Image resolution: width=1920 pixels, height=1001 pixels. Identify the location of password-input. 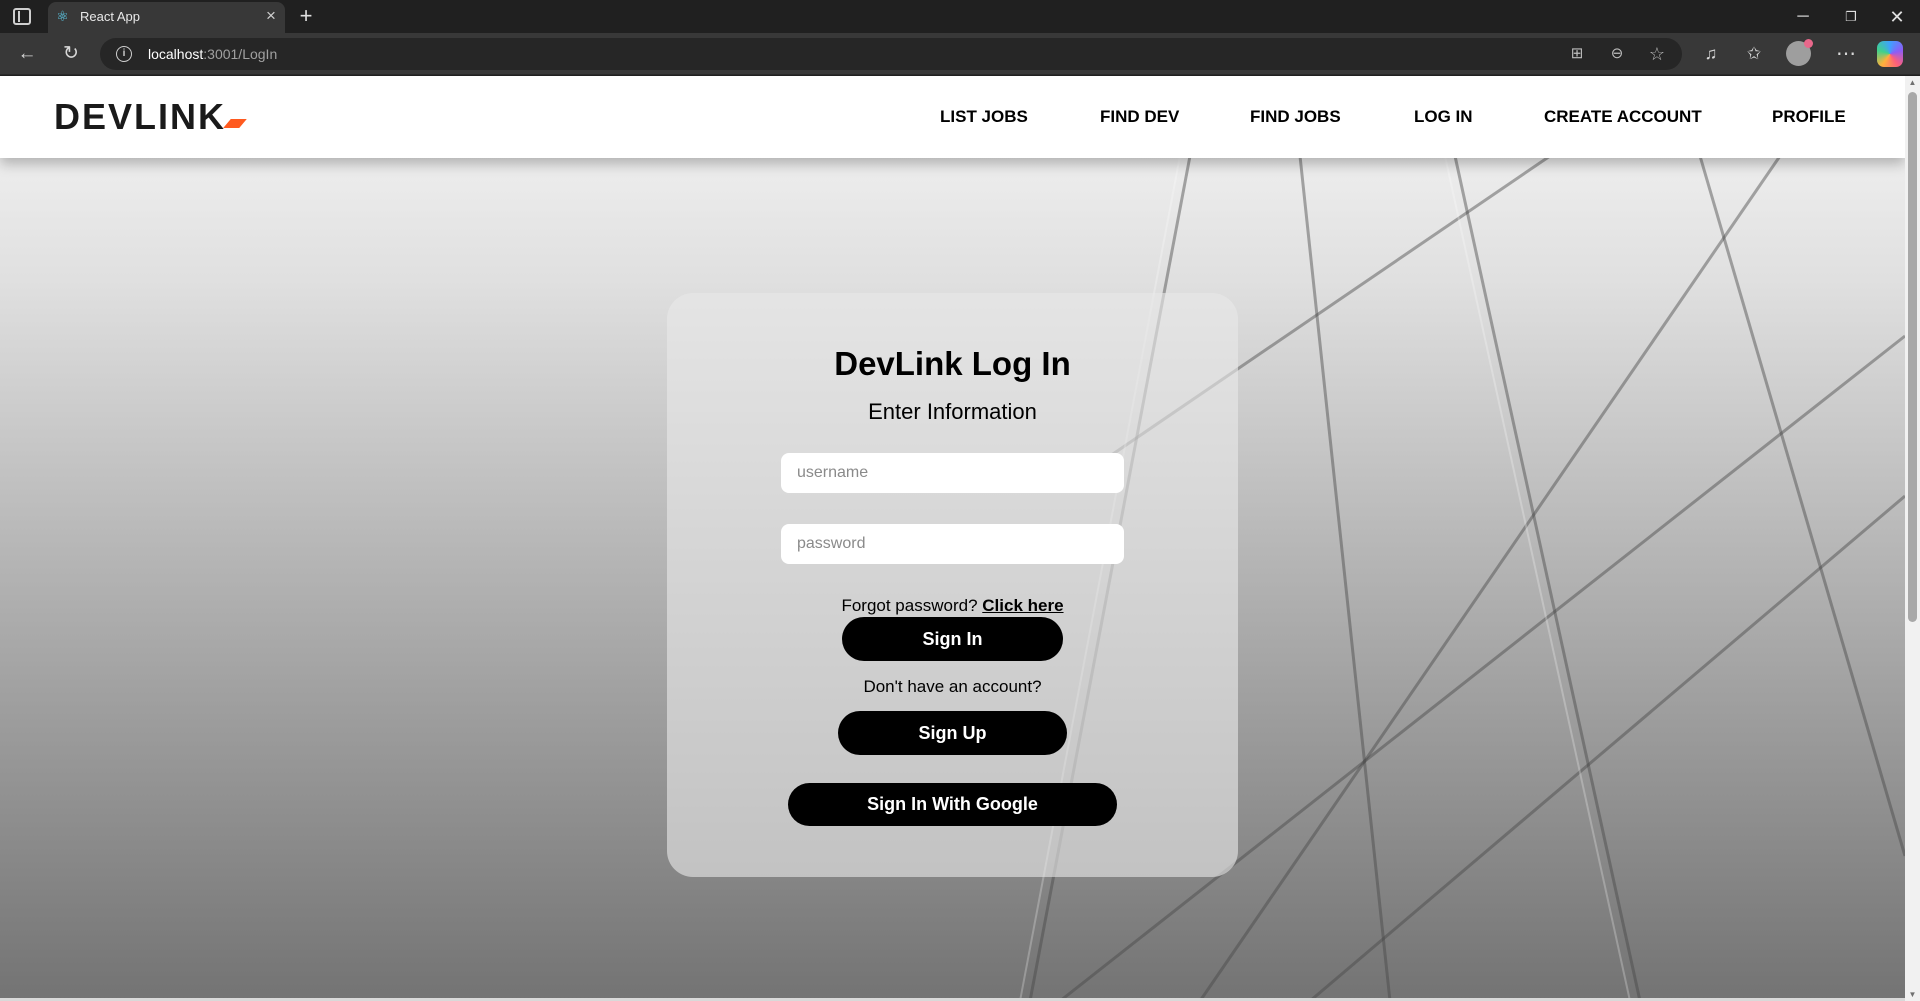
(952, 544).